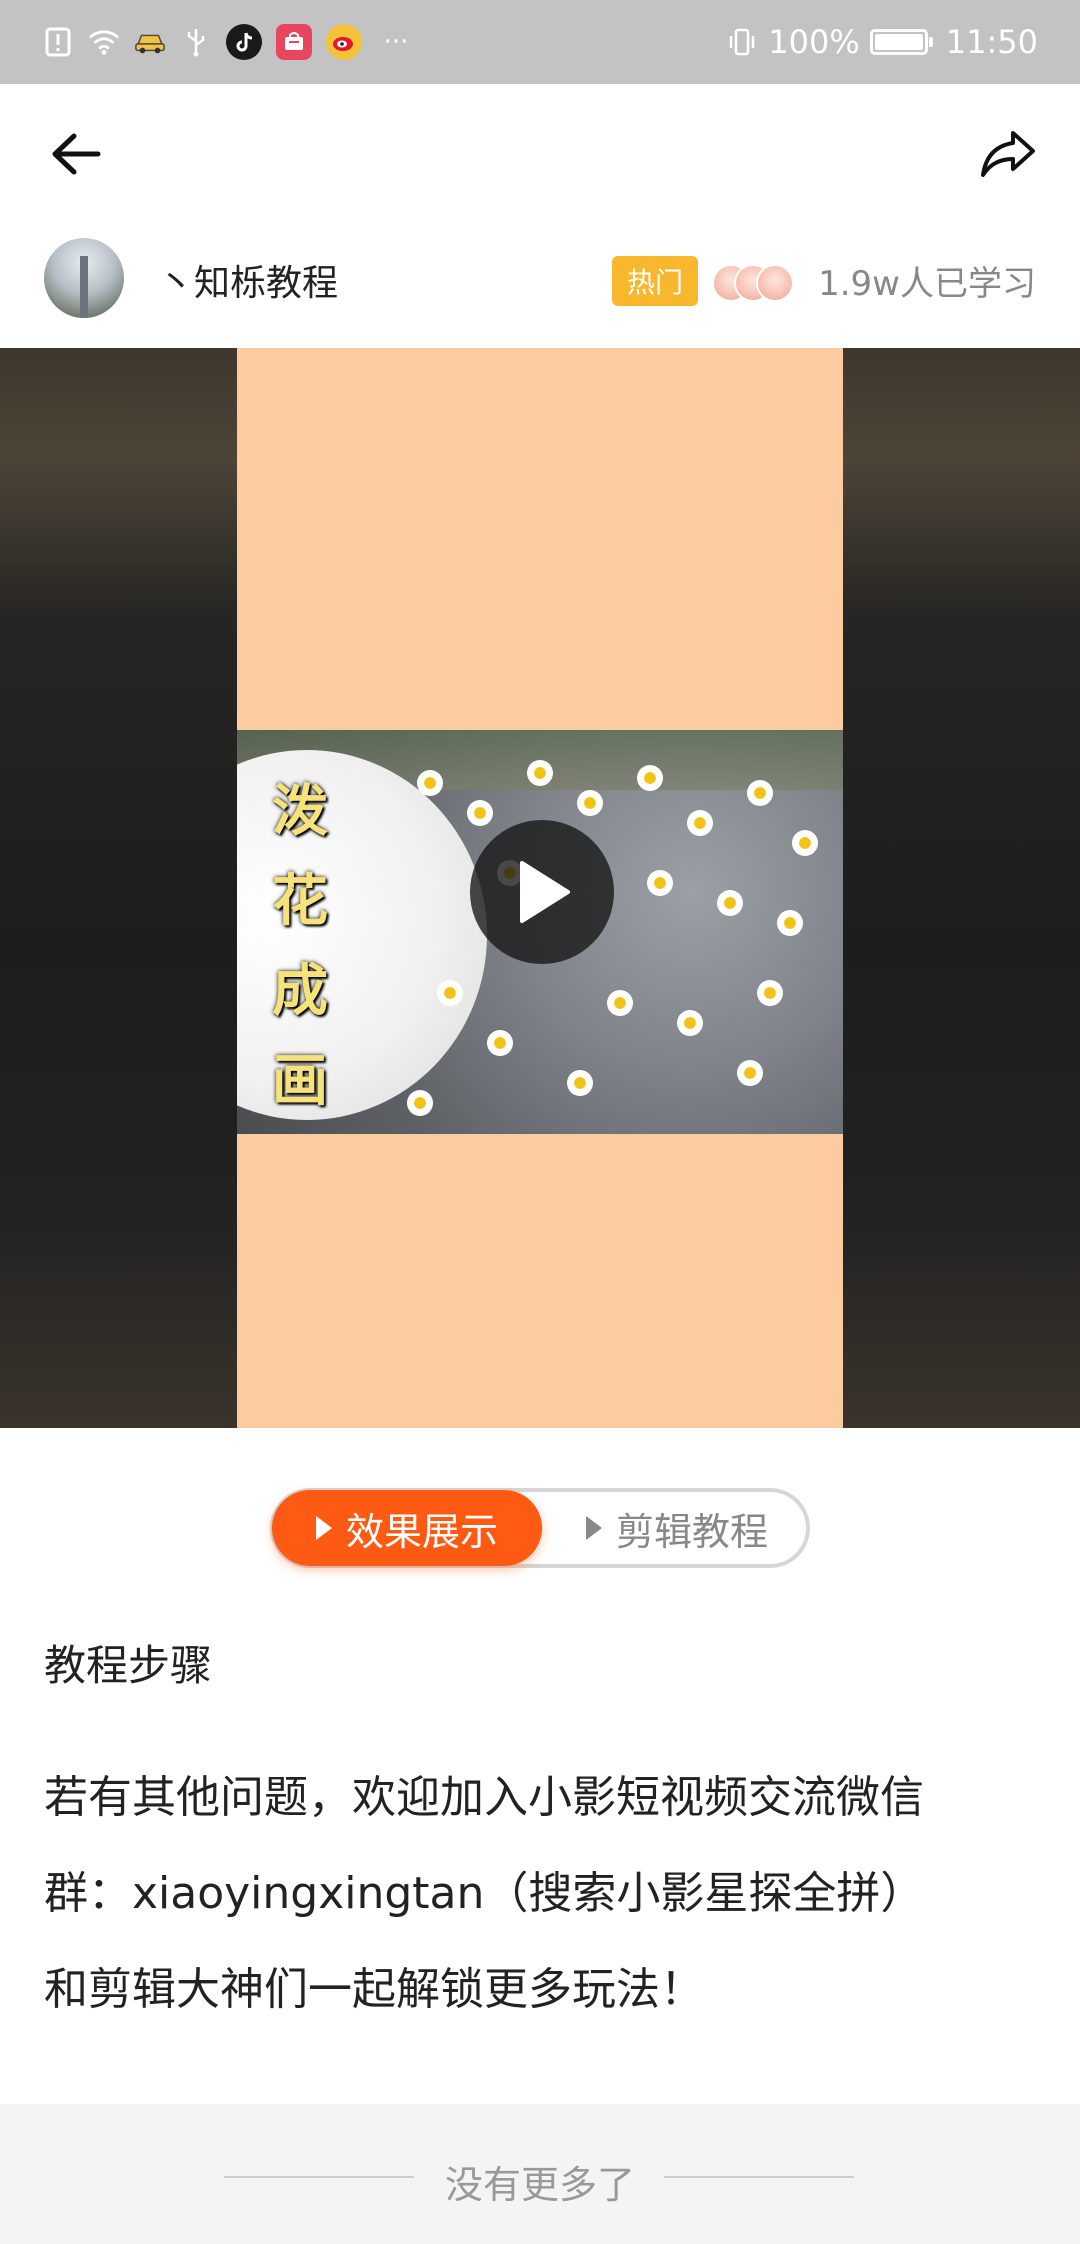  Describe the element at coordinates (244, 42) in the screenshot. I see `tiktok-icon` at that location.